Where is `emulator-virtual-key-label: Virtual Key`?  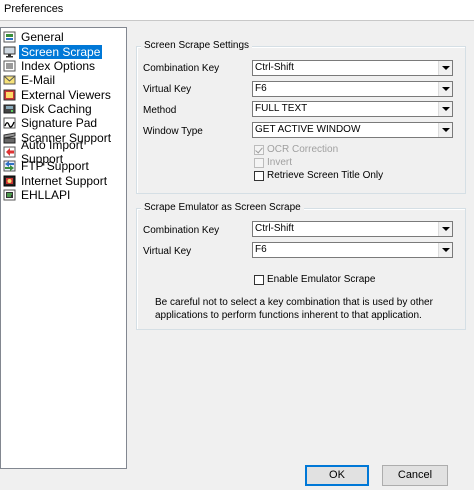 emulator-virtual-key-label: Virtual Key is located at coordinates (167, 251).